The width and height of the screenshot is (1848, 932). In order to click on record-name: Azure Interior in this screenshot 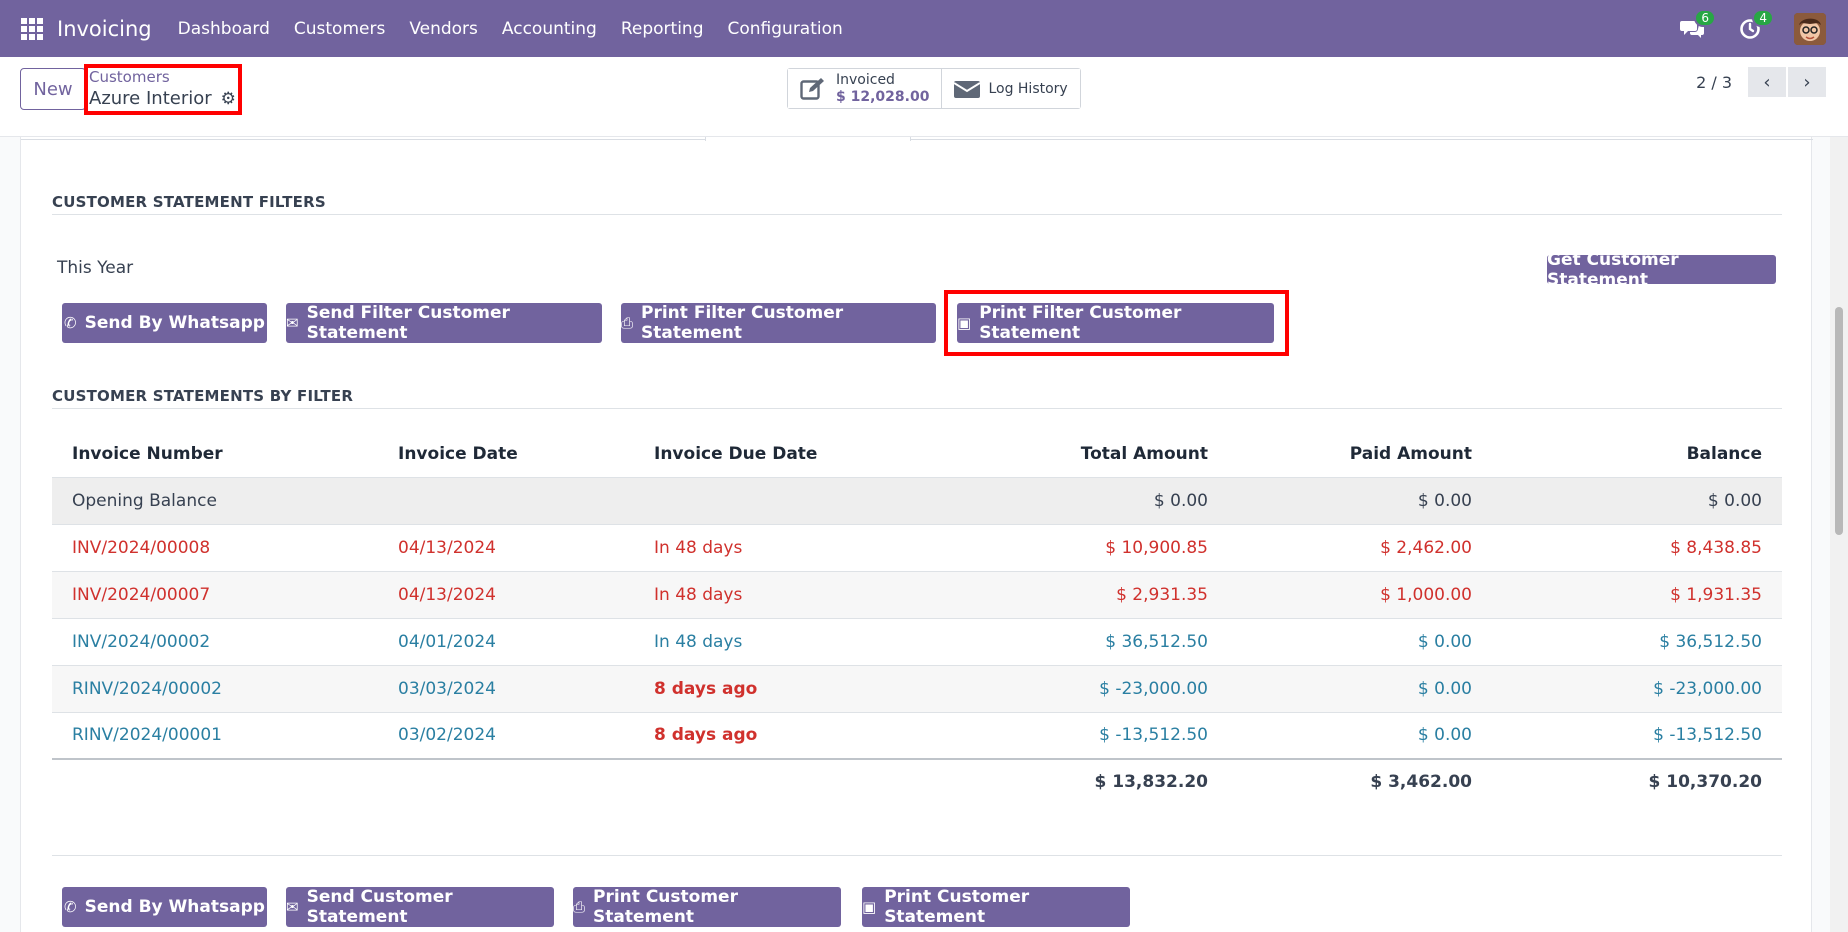, I will do `click(150, 98)`.